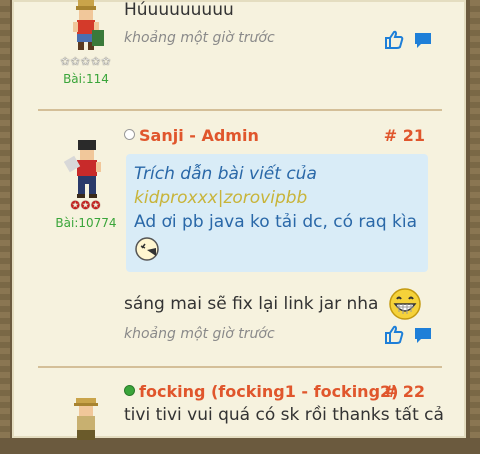  I want to click on quote-author: kidproxxx|zorovipbb, so click(277, 198).